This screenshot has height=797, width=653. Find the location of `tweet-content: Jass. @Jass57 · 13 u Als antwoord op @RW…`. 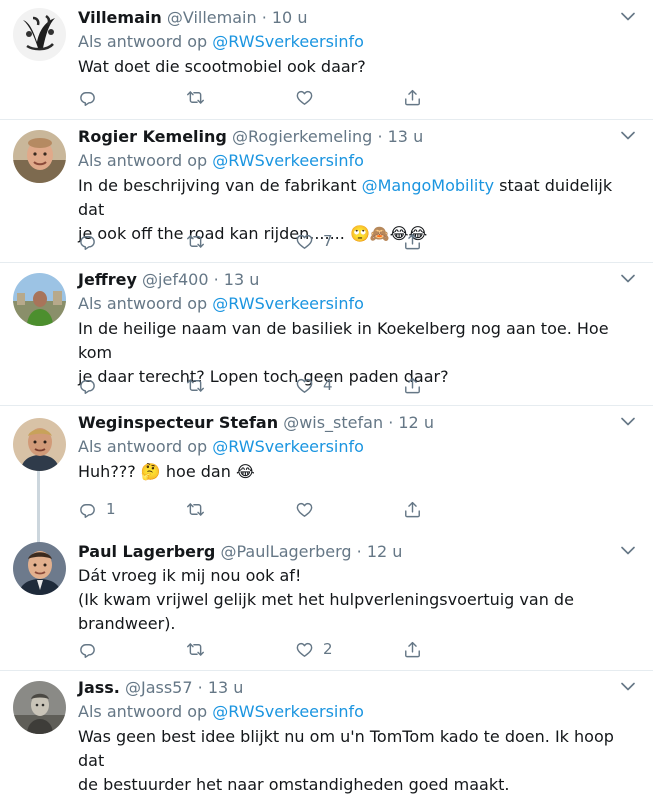

tweet-content: Jass. @Jass57 · 13 u Als antwoord op @RW… is located at coordinates (347, 736).